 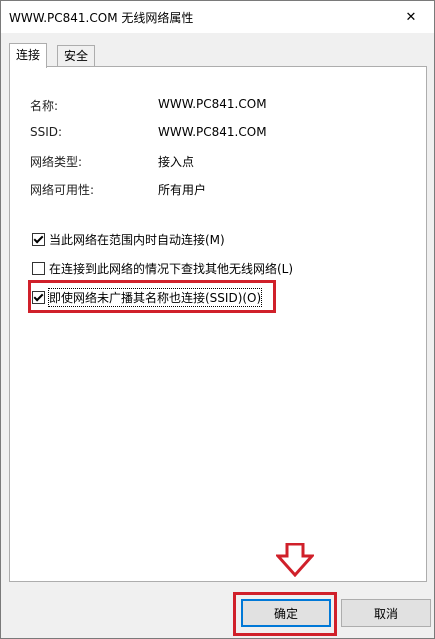 I want to click on property-label-name: 名称:, so click(x=44, y=106).